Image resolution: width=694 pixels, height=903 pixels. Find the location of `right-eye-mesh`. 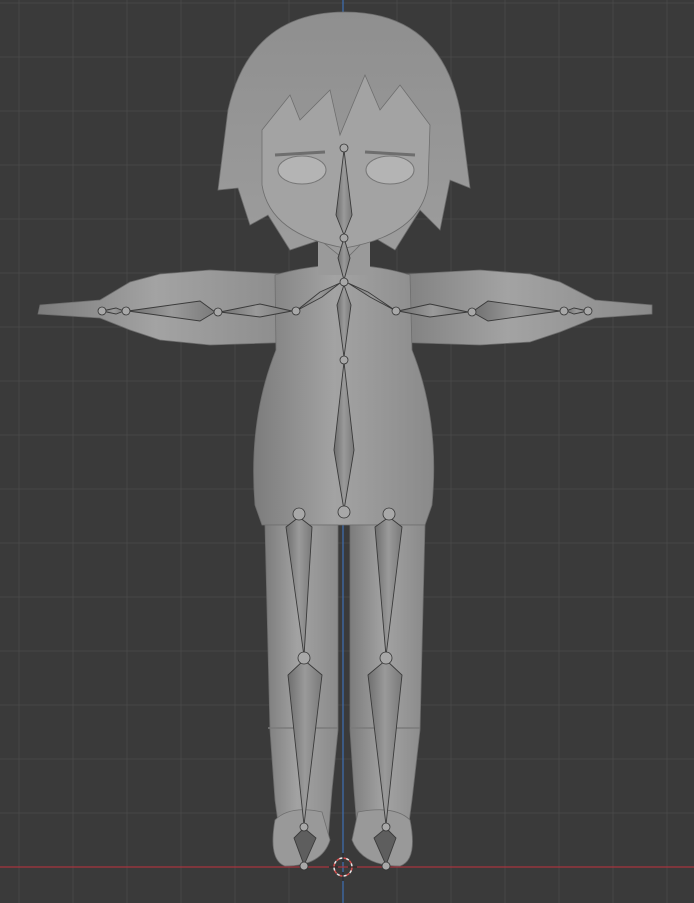

right-eye-mesh is located at coordinates (390, 170).